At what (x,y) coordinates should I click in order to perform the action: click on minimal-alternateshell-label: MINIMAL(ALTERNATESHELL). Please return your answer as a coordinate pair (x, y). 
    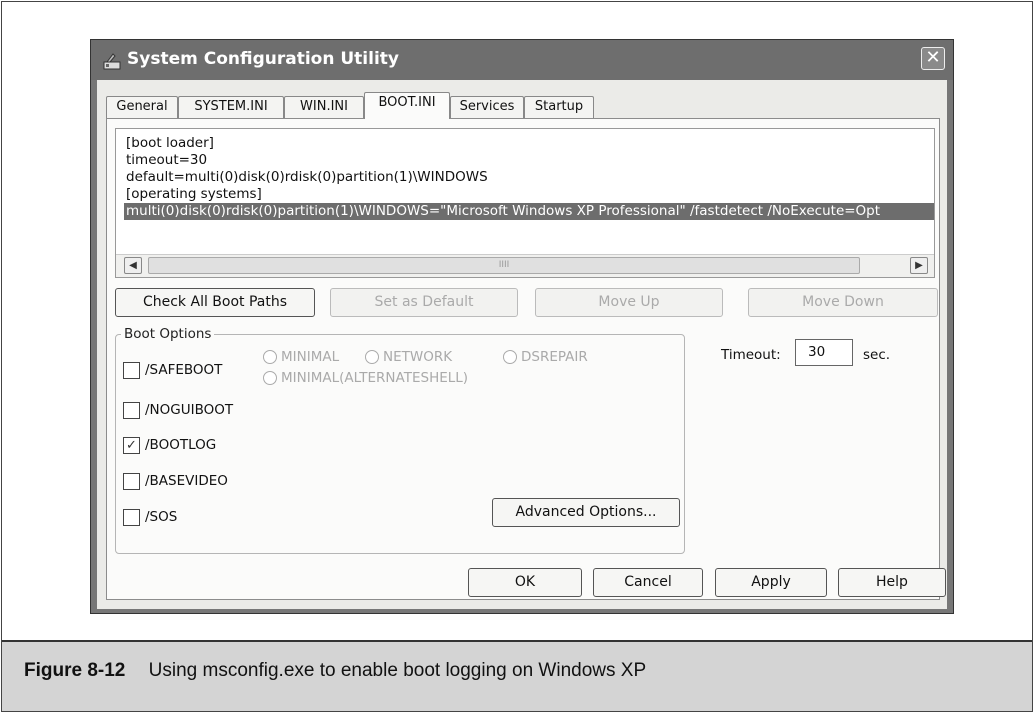
    Looking at the image, I should click on (375, 378).